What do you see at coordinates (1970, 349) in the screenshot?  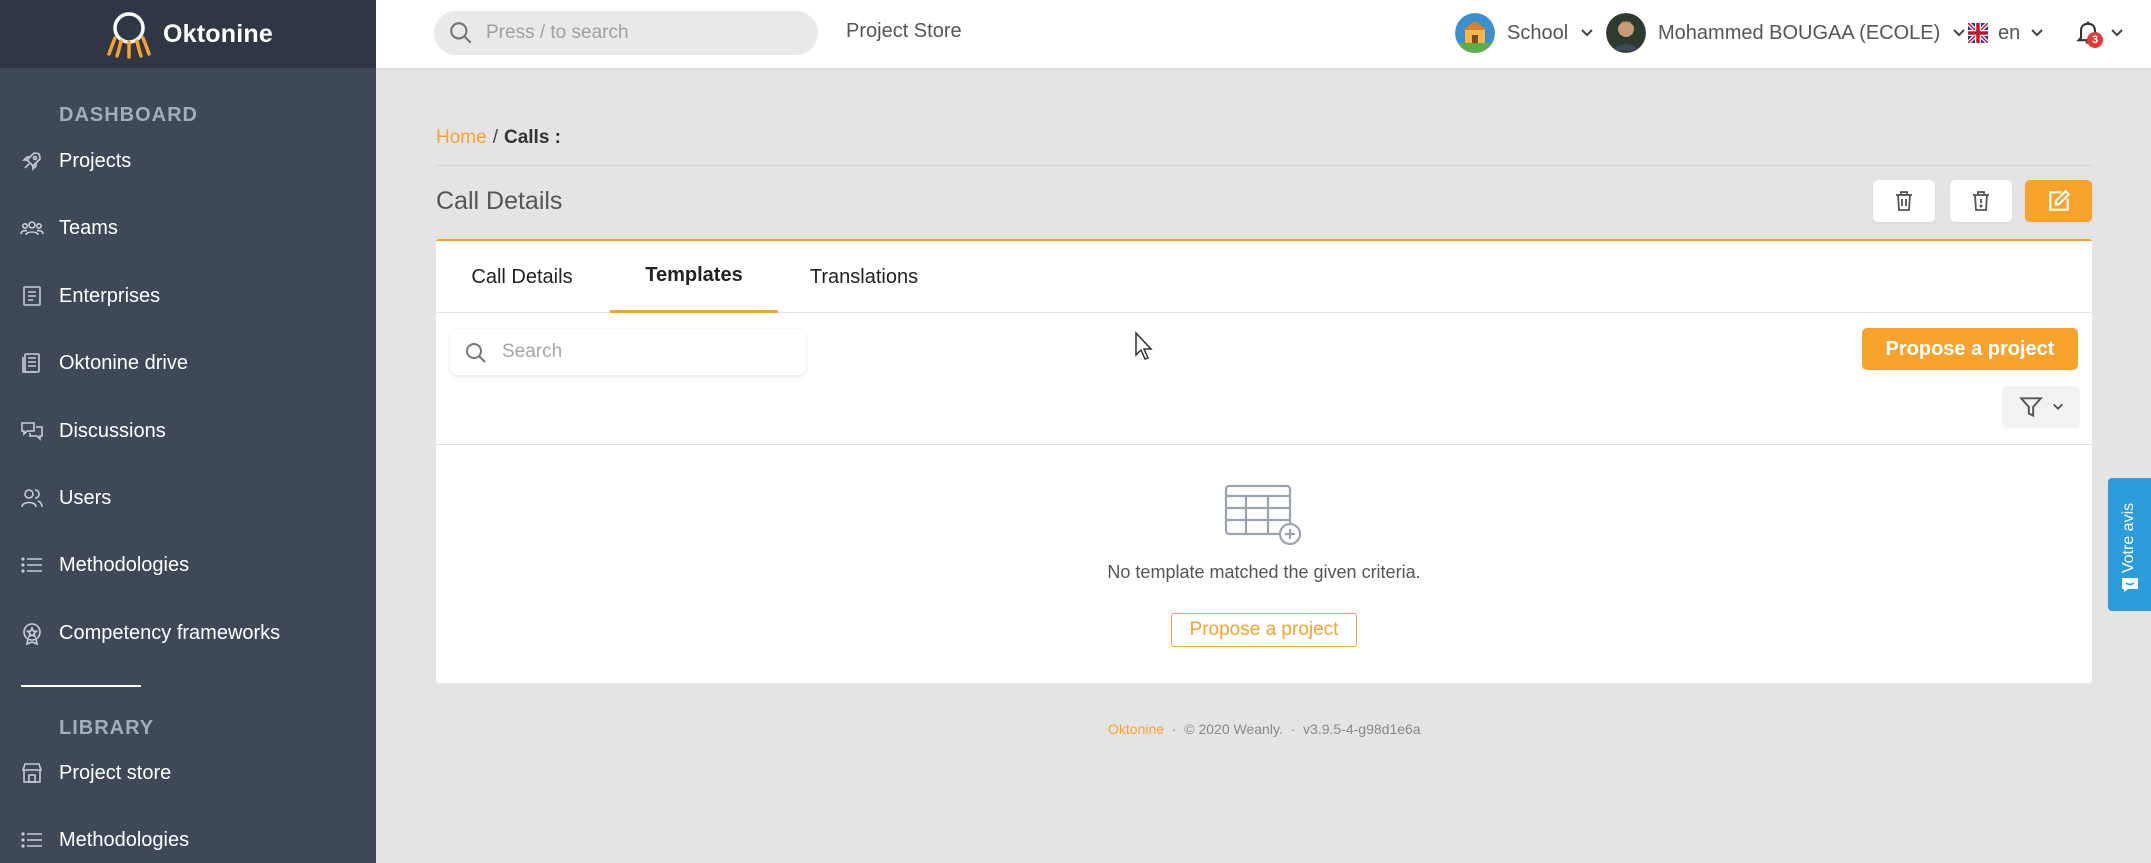 I see `propose-project-button: Propose a project` at bounding box center [1970, 349].